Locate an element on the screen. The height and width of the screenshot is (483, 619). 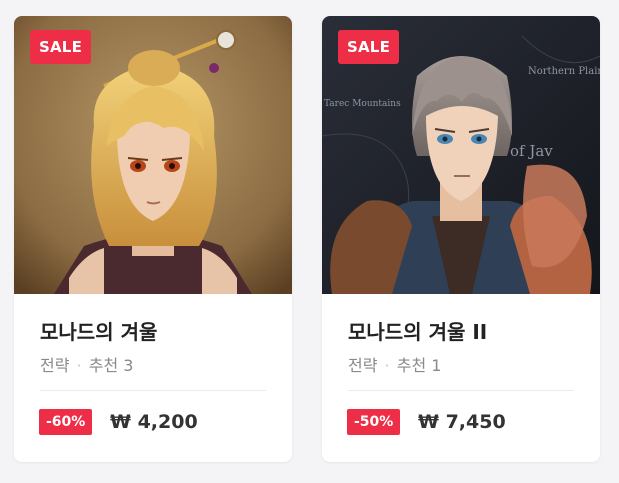
recommend-count: 추천 1 is located at coordinates (419, 365).